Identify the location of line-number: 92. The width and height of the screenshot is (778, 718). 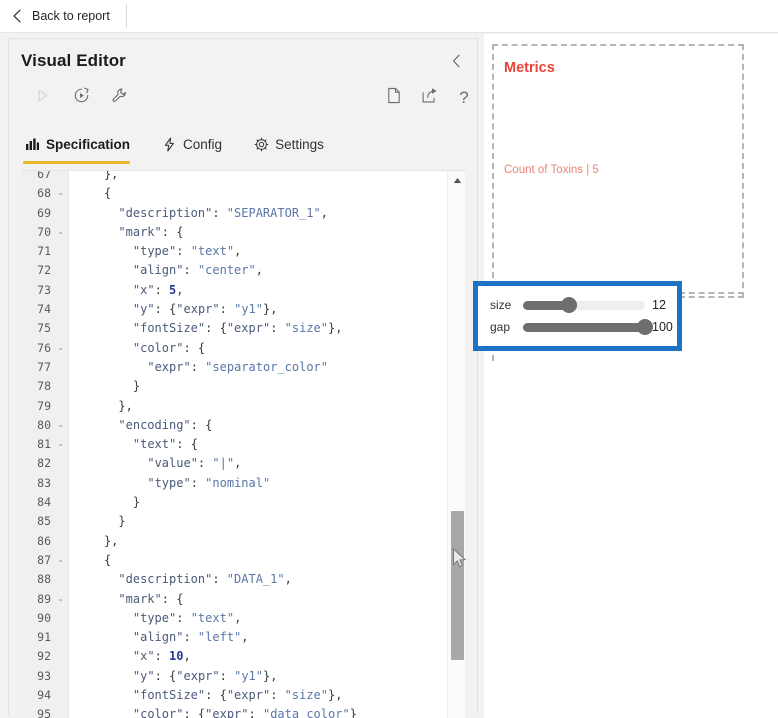
(44, 656).